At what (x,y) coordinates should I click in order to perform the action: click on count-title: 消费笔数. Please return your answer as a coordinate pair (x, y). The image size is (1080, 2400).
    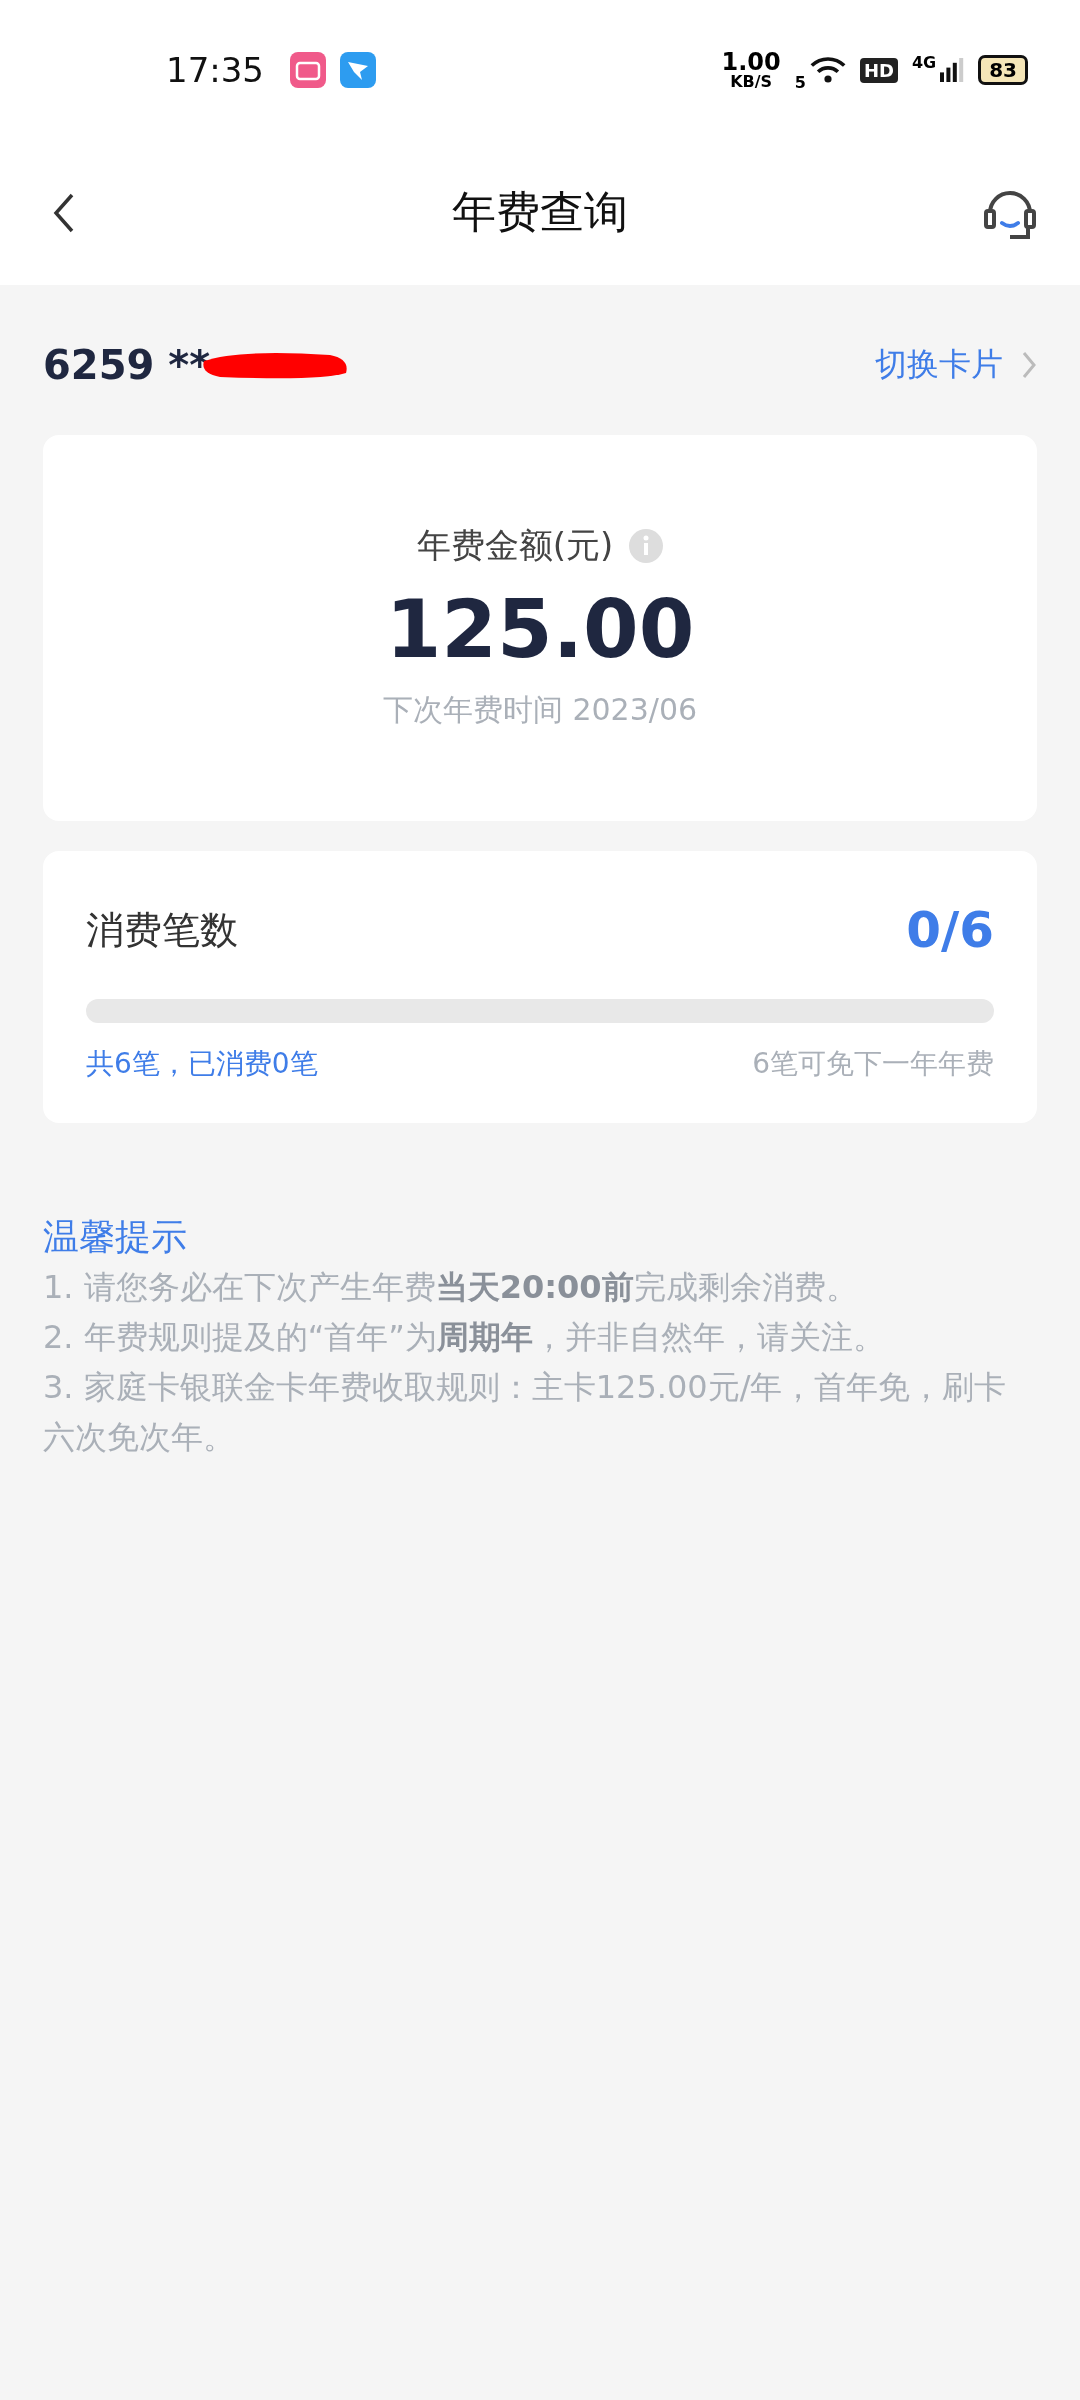
    Looking at the image, I should click on (162, 930).